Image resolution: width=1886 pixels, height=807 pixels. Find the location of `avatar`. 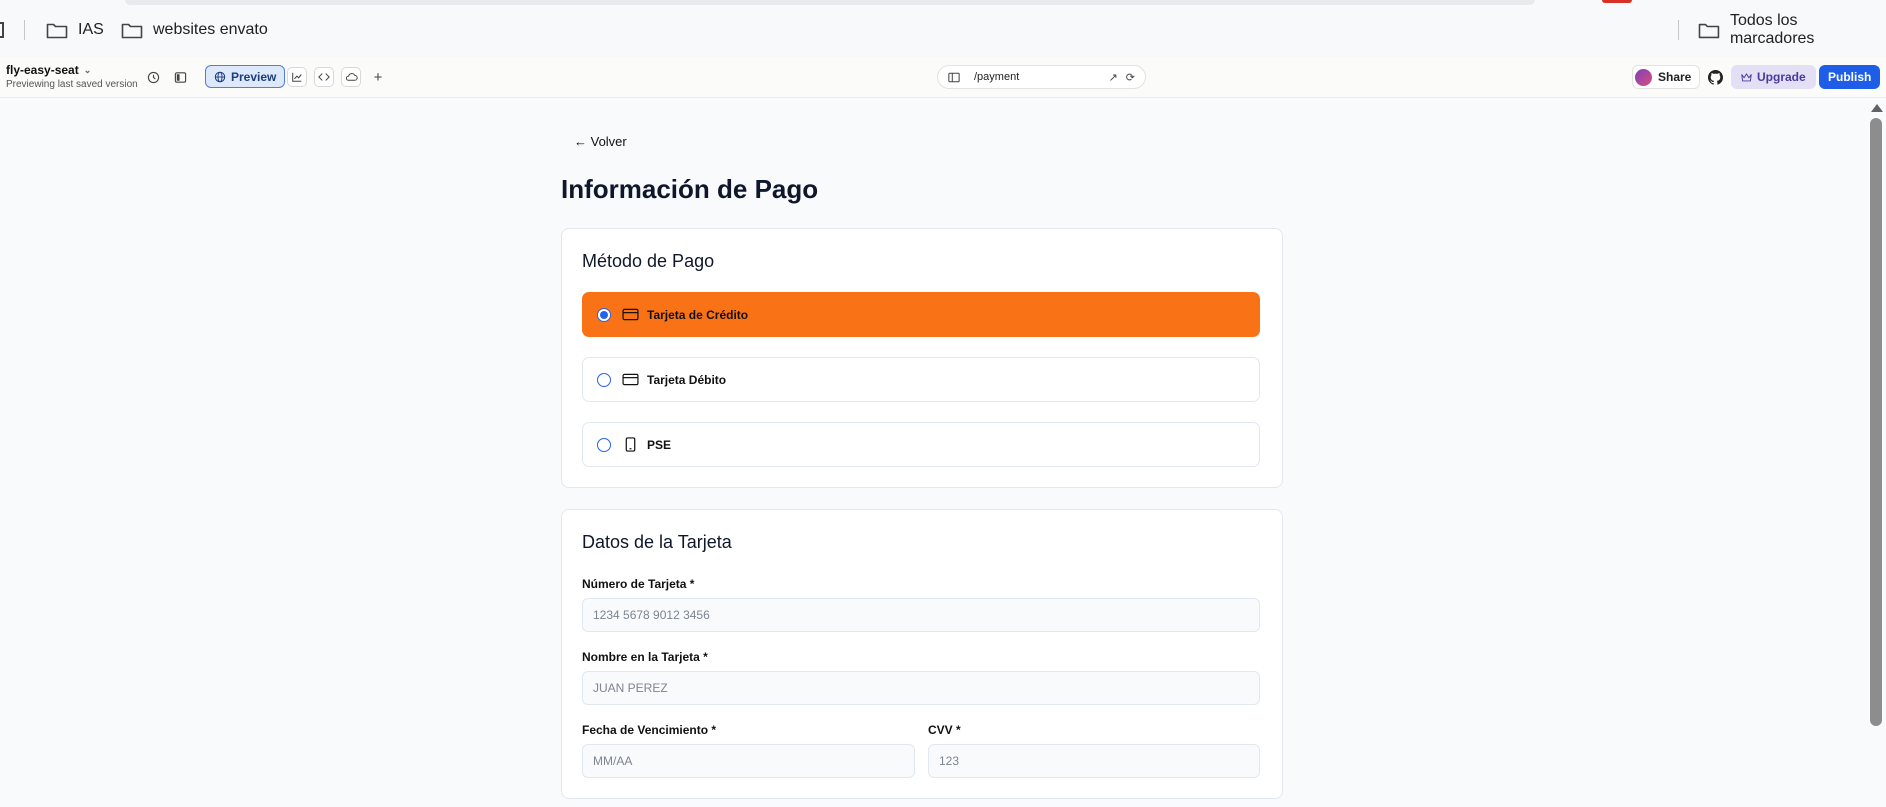

avatar is located at coordinates (1643, 77).